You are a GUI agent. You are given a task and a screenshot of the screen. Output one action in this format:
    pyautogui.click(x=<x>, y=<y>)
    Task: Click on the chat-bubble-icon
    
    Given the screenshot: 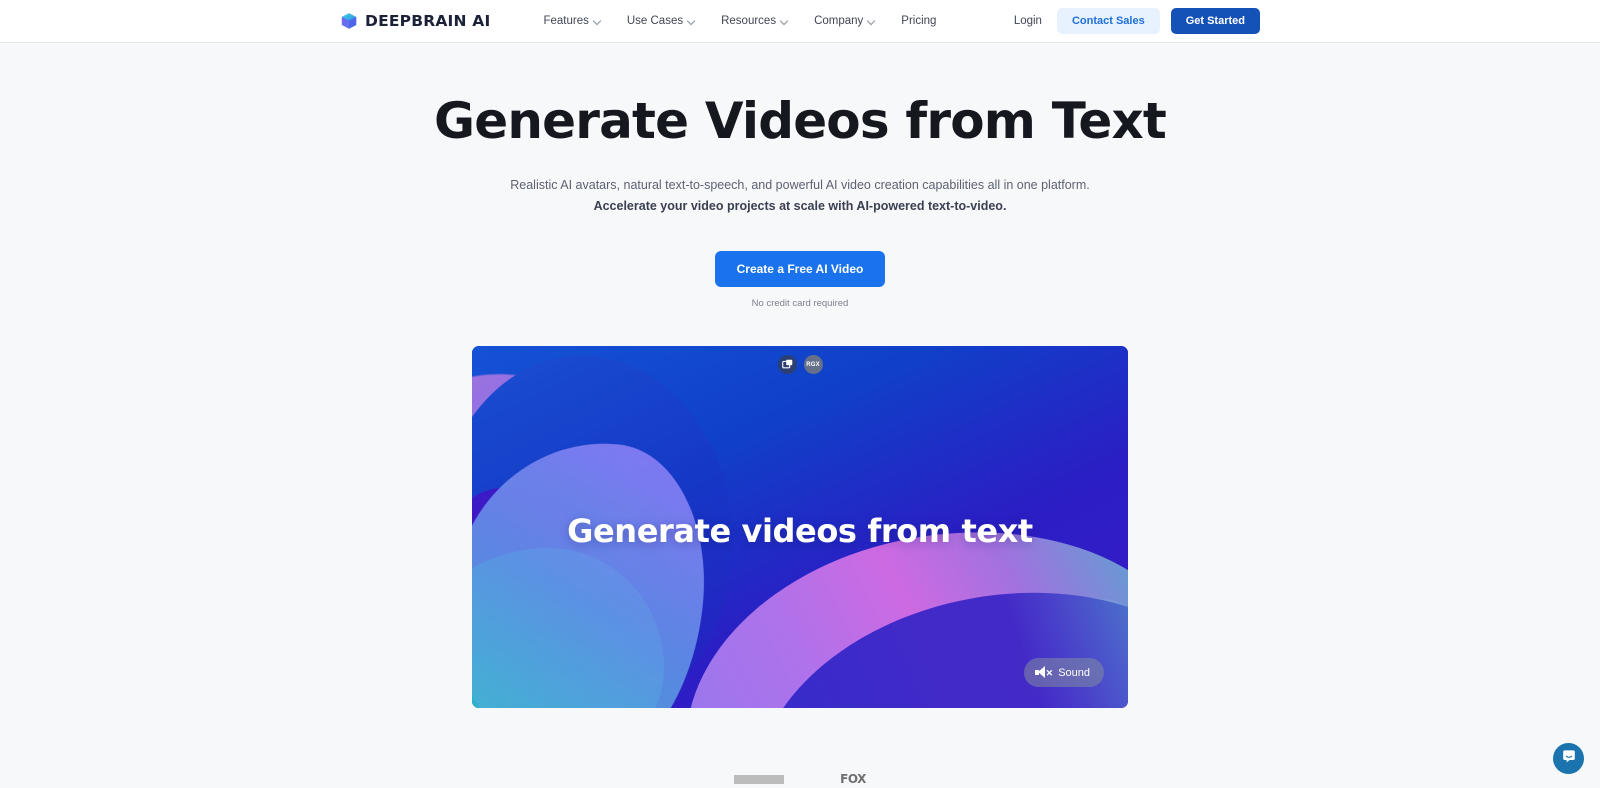 What is the action you would take?
    pyautogui.click(x=1569, y=758)
    